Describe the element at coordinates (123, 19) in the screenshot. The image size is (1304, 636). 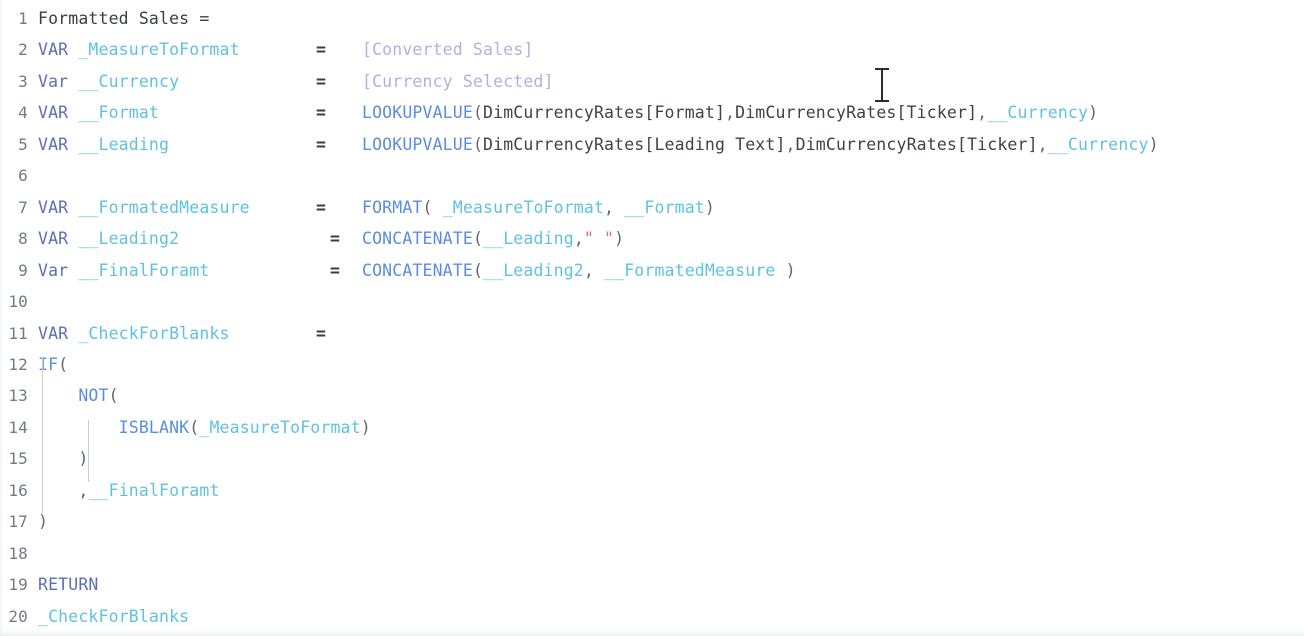
I see `line-content-1: Formatted Sales =` at that location.